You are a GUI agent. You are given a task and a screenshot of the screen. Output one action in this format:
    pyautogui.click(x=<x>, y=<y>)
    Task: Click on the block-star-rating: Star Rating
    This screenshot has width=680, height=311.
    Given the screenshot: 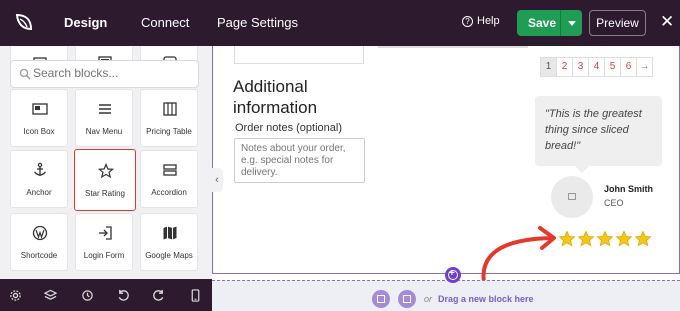 What is the action you would take?
    pyautogui.click(x=105, y=180)
    